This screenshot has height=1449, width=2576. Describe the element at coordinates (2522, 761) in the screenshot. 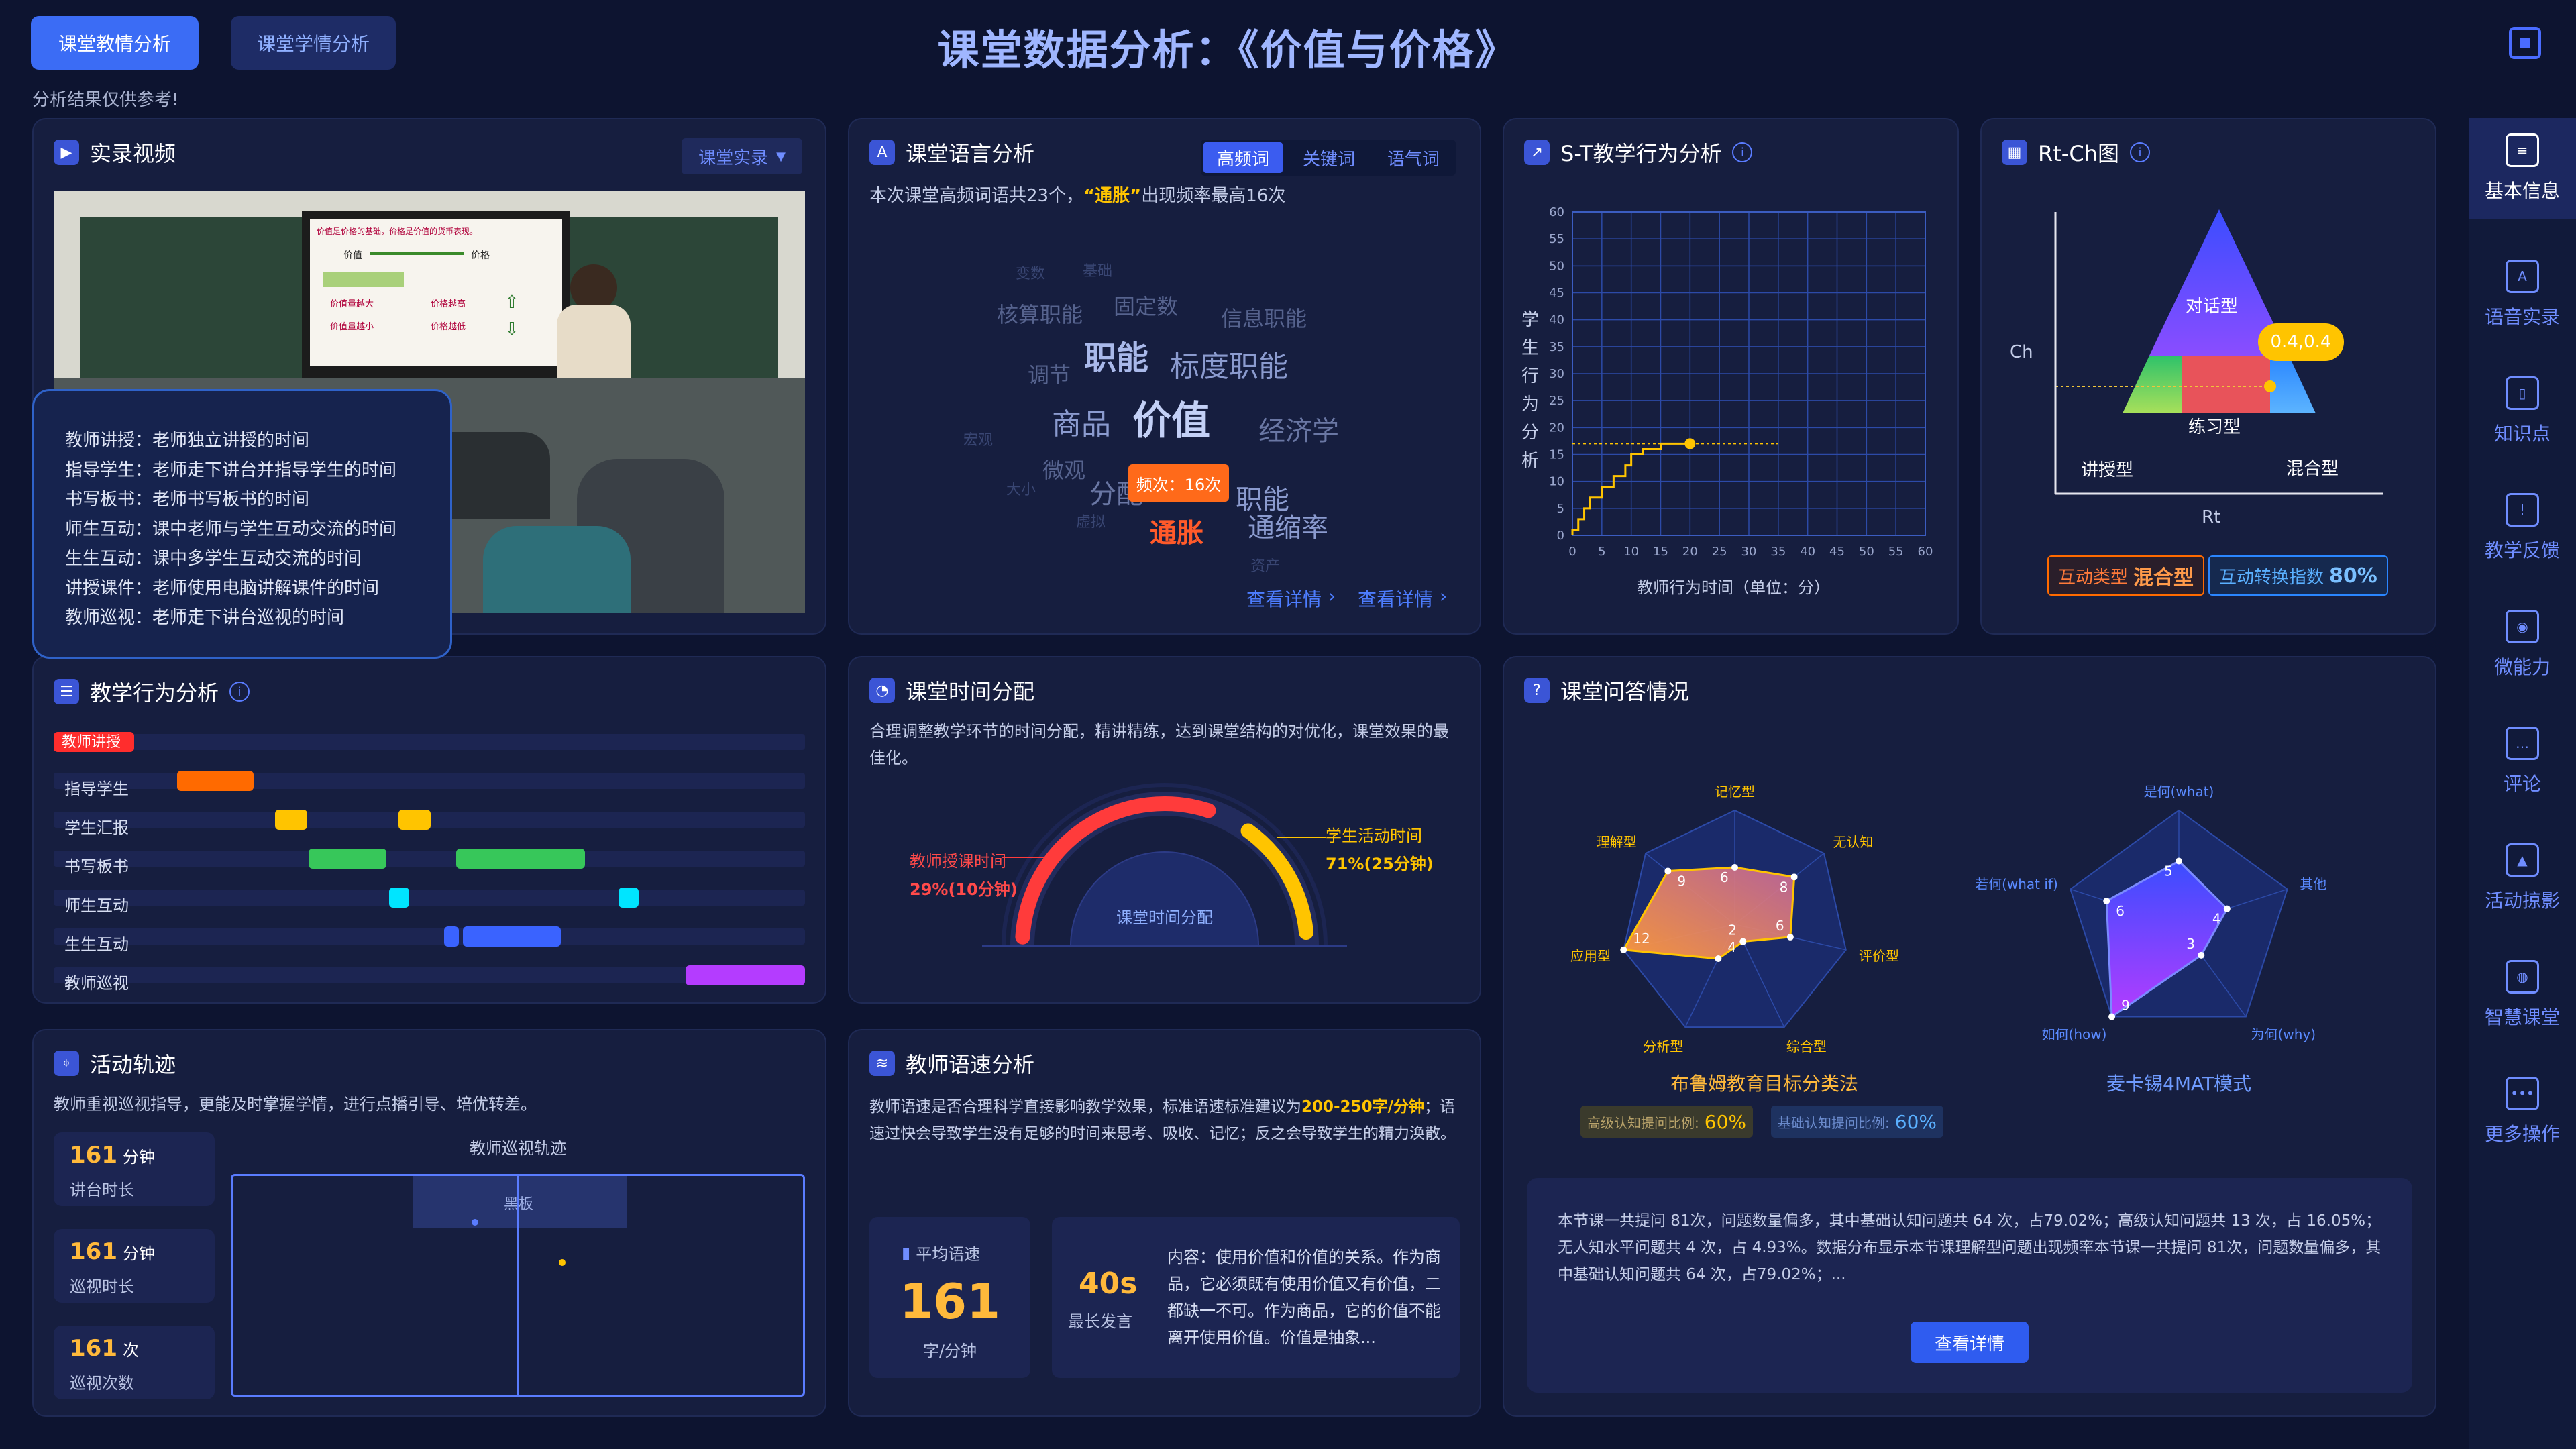

I see `nav-item: … 评论` at that location.